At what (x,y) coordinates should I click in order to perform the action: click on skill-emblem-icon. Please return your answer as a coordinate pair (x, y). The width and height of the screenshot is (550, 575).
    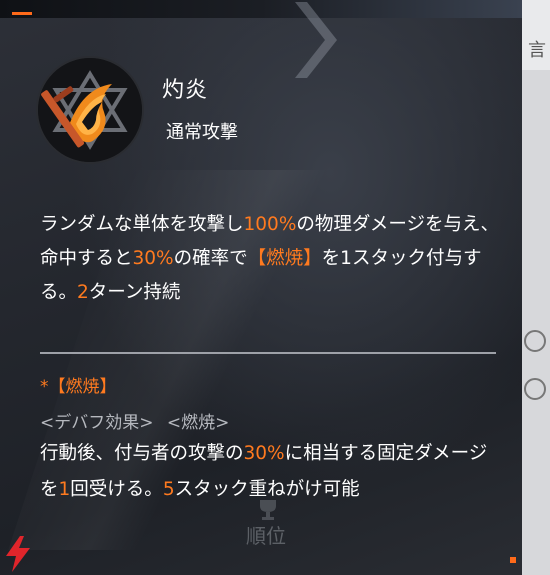
    Looking at the image, I should click on (90, 110).